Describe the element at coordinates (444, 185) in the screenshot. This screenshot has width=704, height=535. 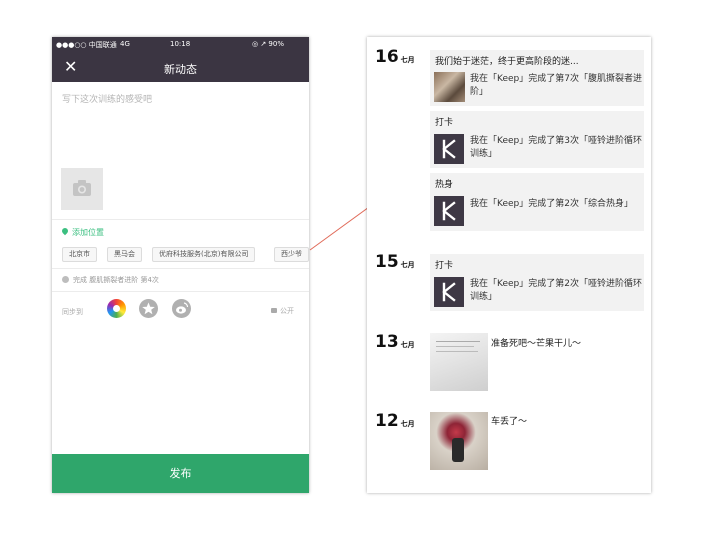
I see `card-title: 热身` at that location.